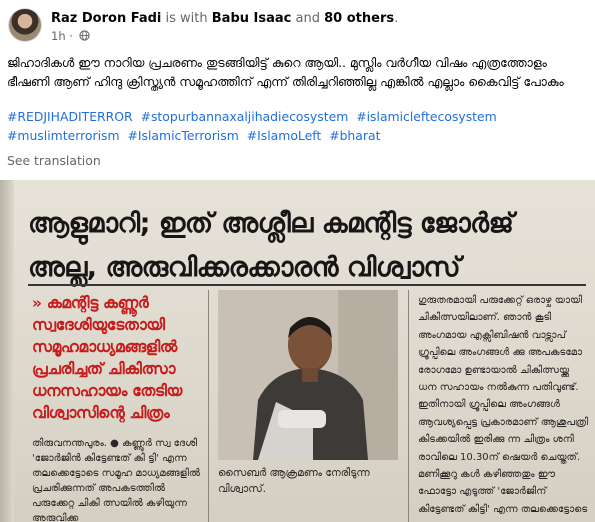 This screenshot has width=595, height=522. Describe the element at coordinates (54, 160) in the screenshot. I see `see-translation-link: See translation` at that location.